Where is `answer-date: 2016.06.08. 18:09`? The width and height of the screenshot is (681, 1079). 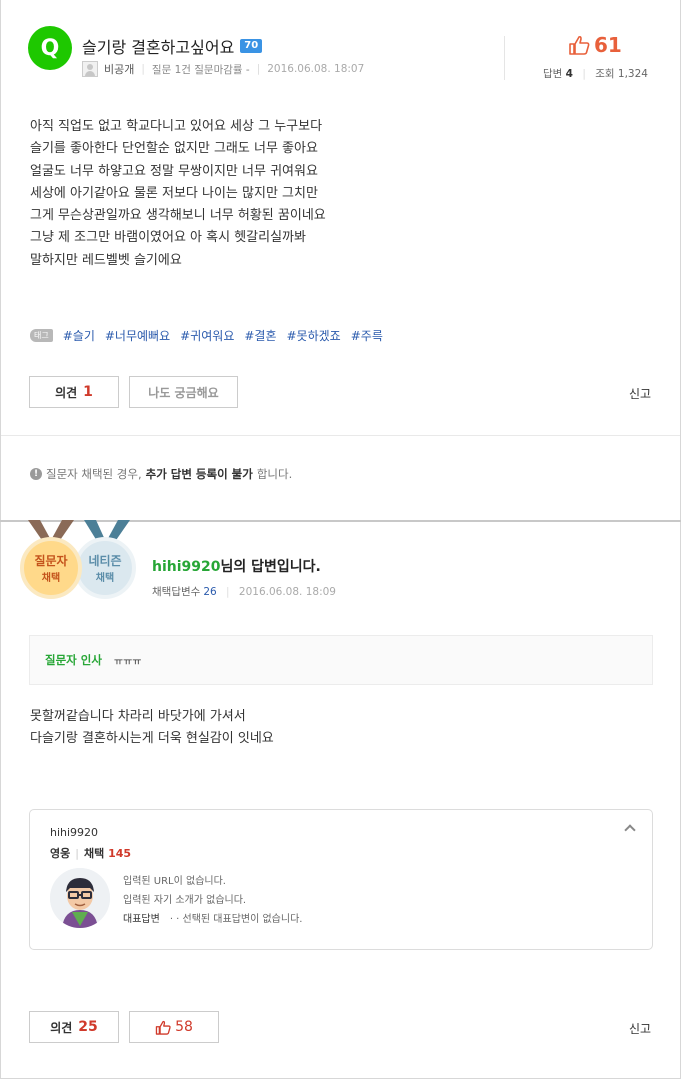 answer-date: 2016.06.08. 18:09 is located at coordinates (287, 592).